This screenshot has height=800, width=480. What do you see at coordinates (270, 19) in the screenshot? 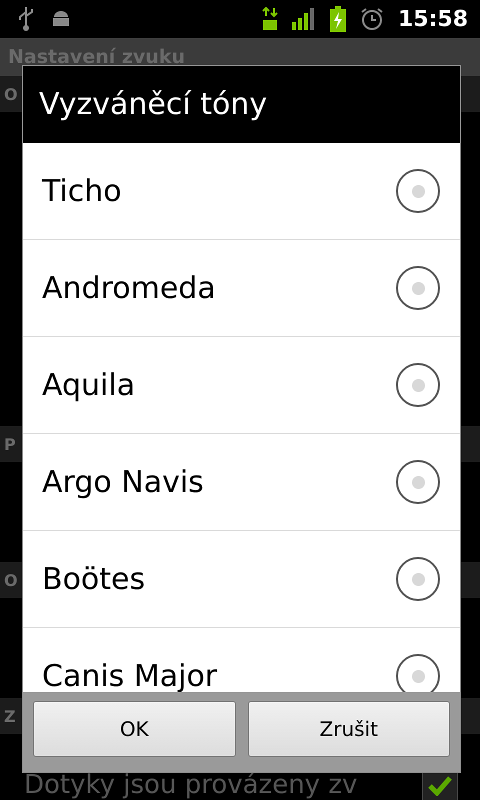
I see `network-3g-icon` at bounding box center [270, 19].